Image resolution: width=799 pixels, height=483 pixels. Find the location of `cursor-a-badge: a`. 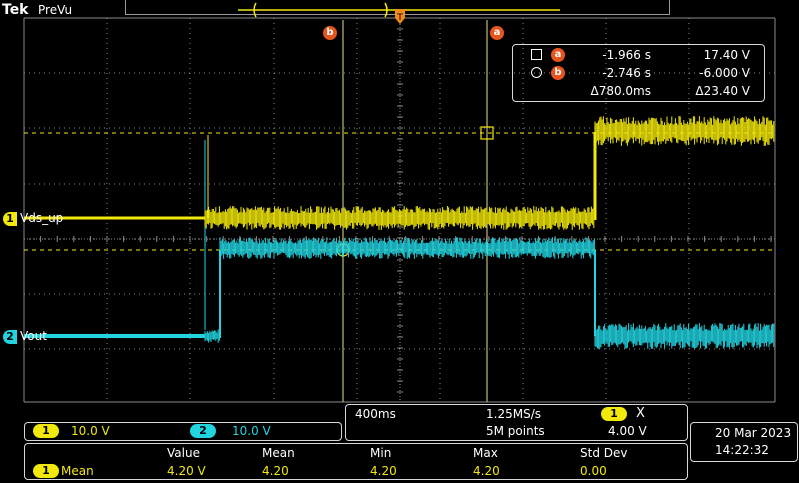

cursor-a-badge: a is located at coordinates (558, 55).